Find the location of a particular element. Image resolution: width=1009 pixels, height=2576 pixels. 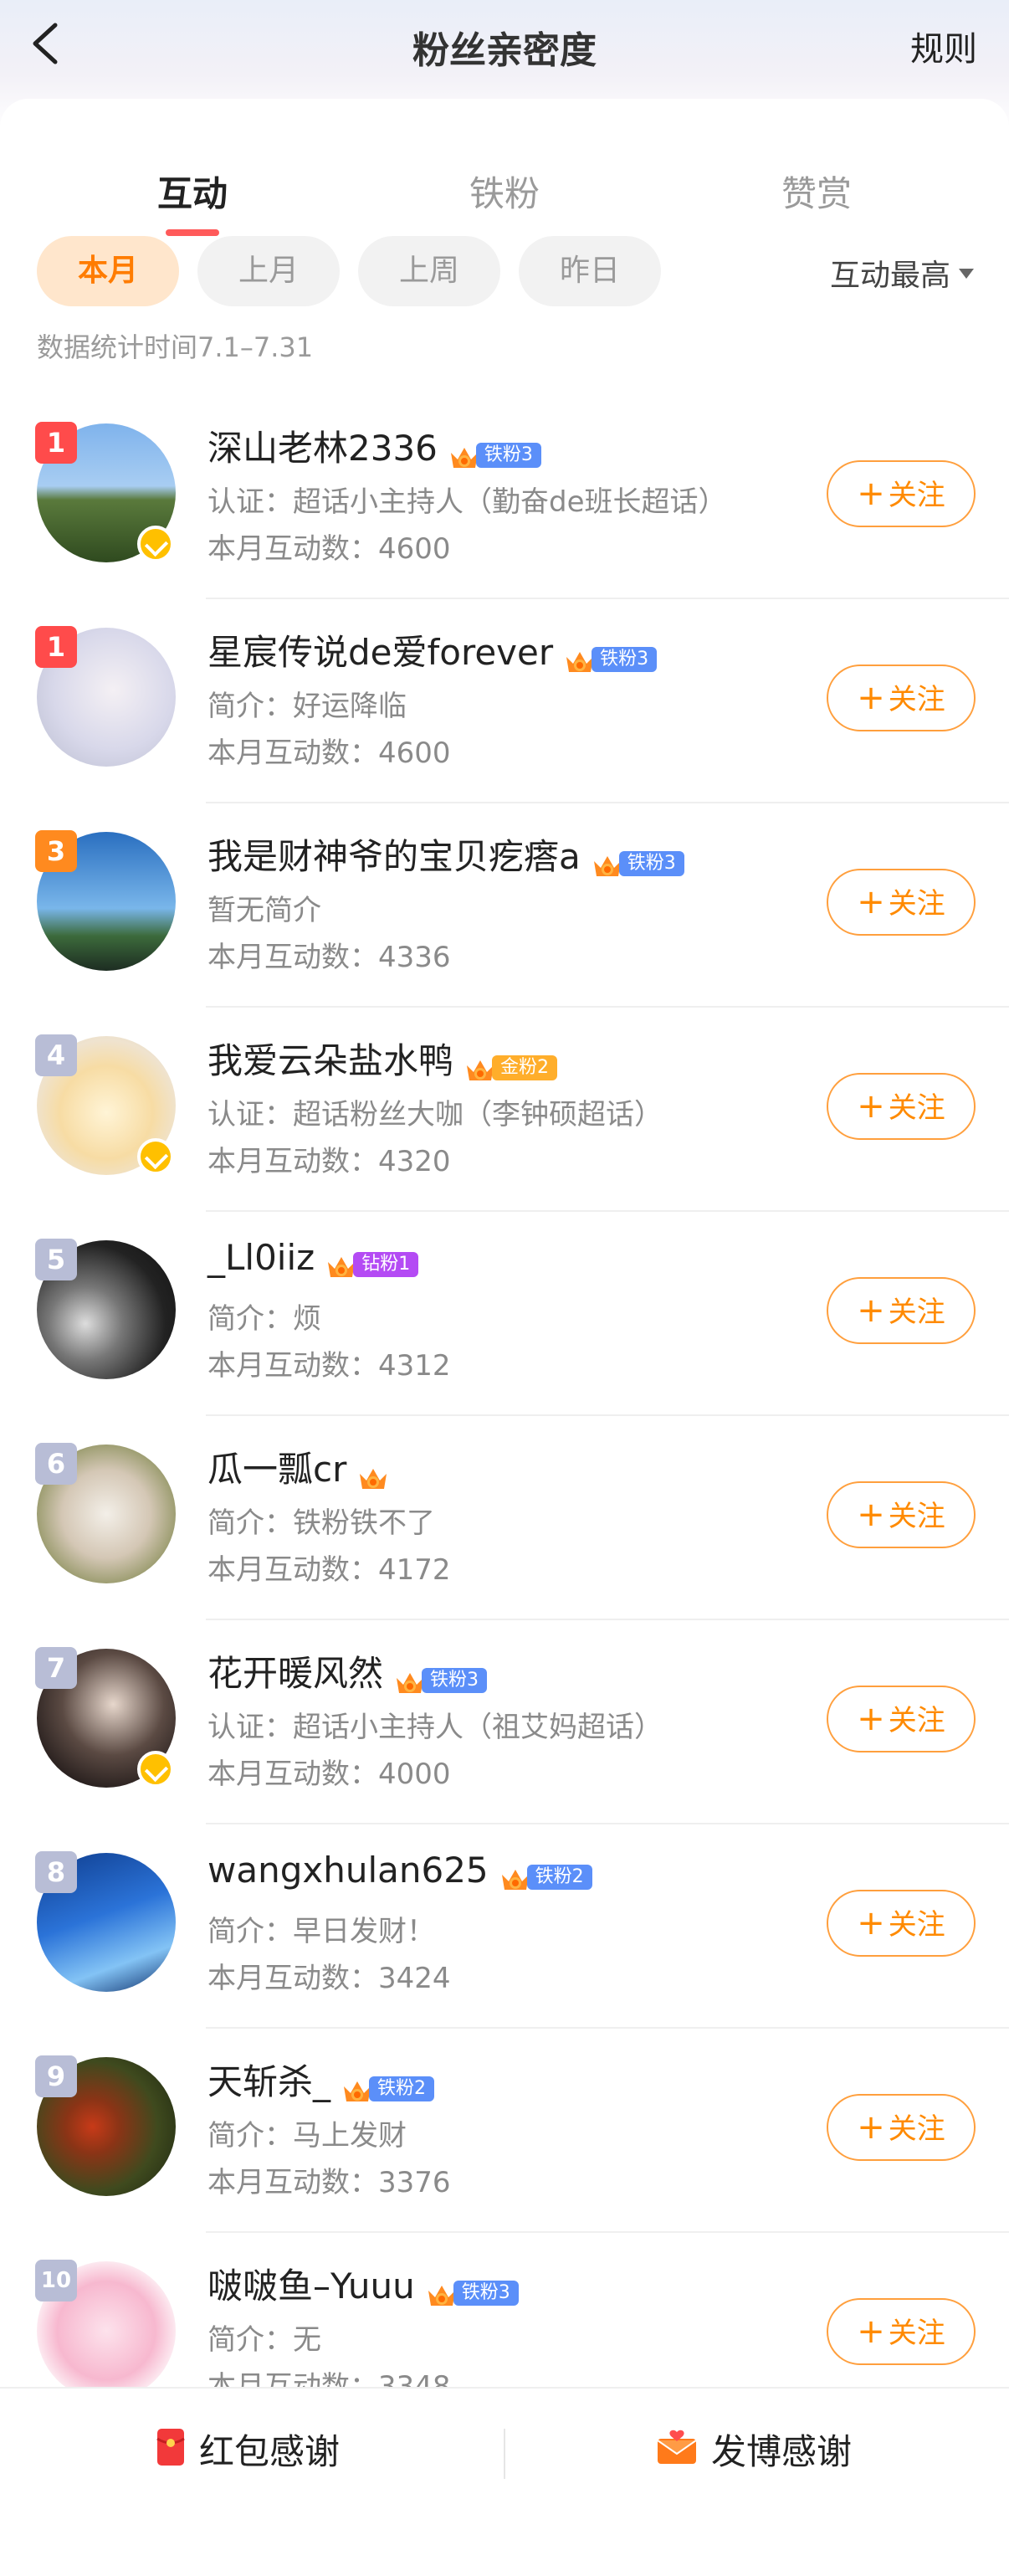

interaction-count: 本月互动数：4336 is located at coordinates (329, 957).